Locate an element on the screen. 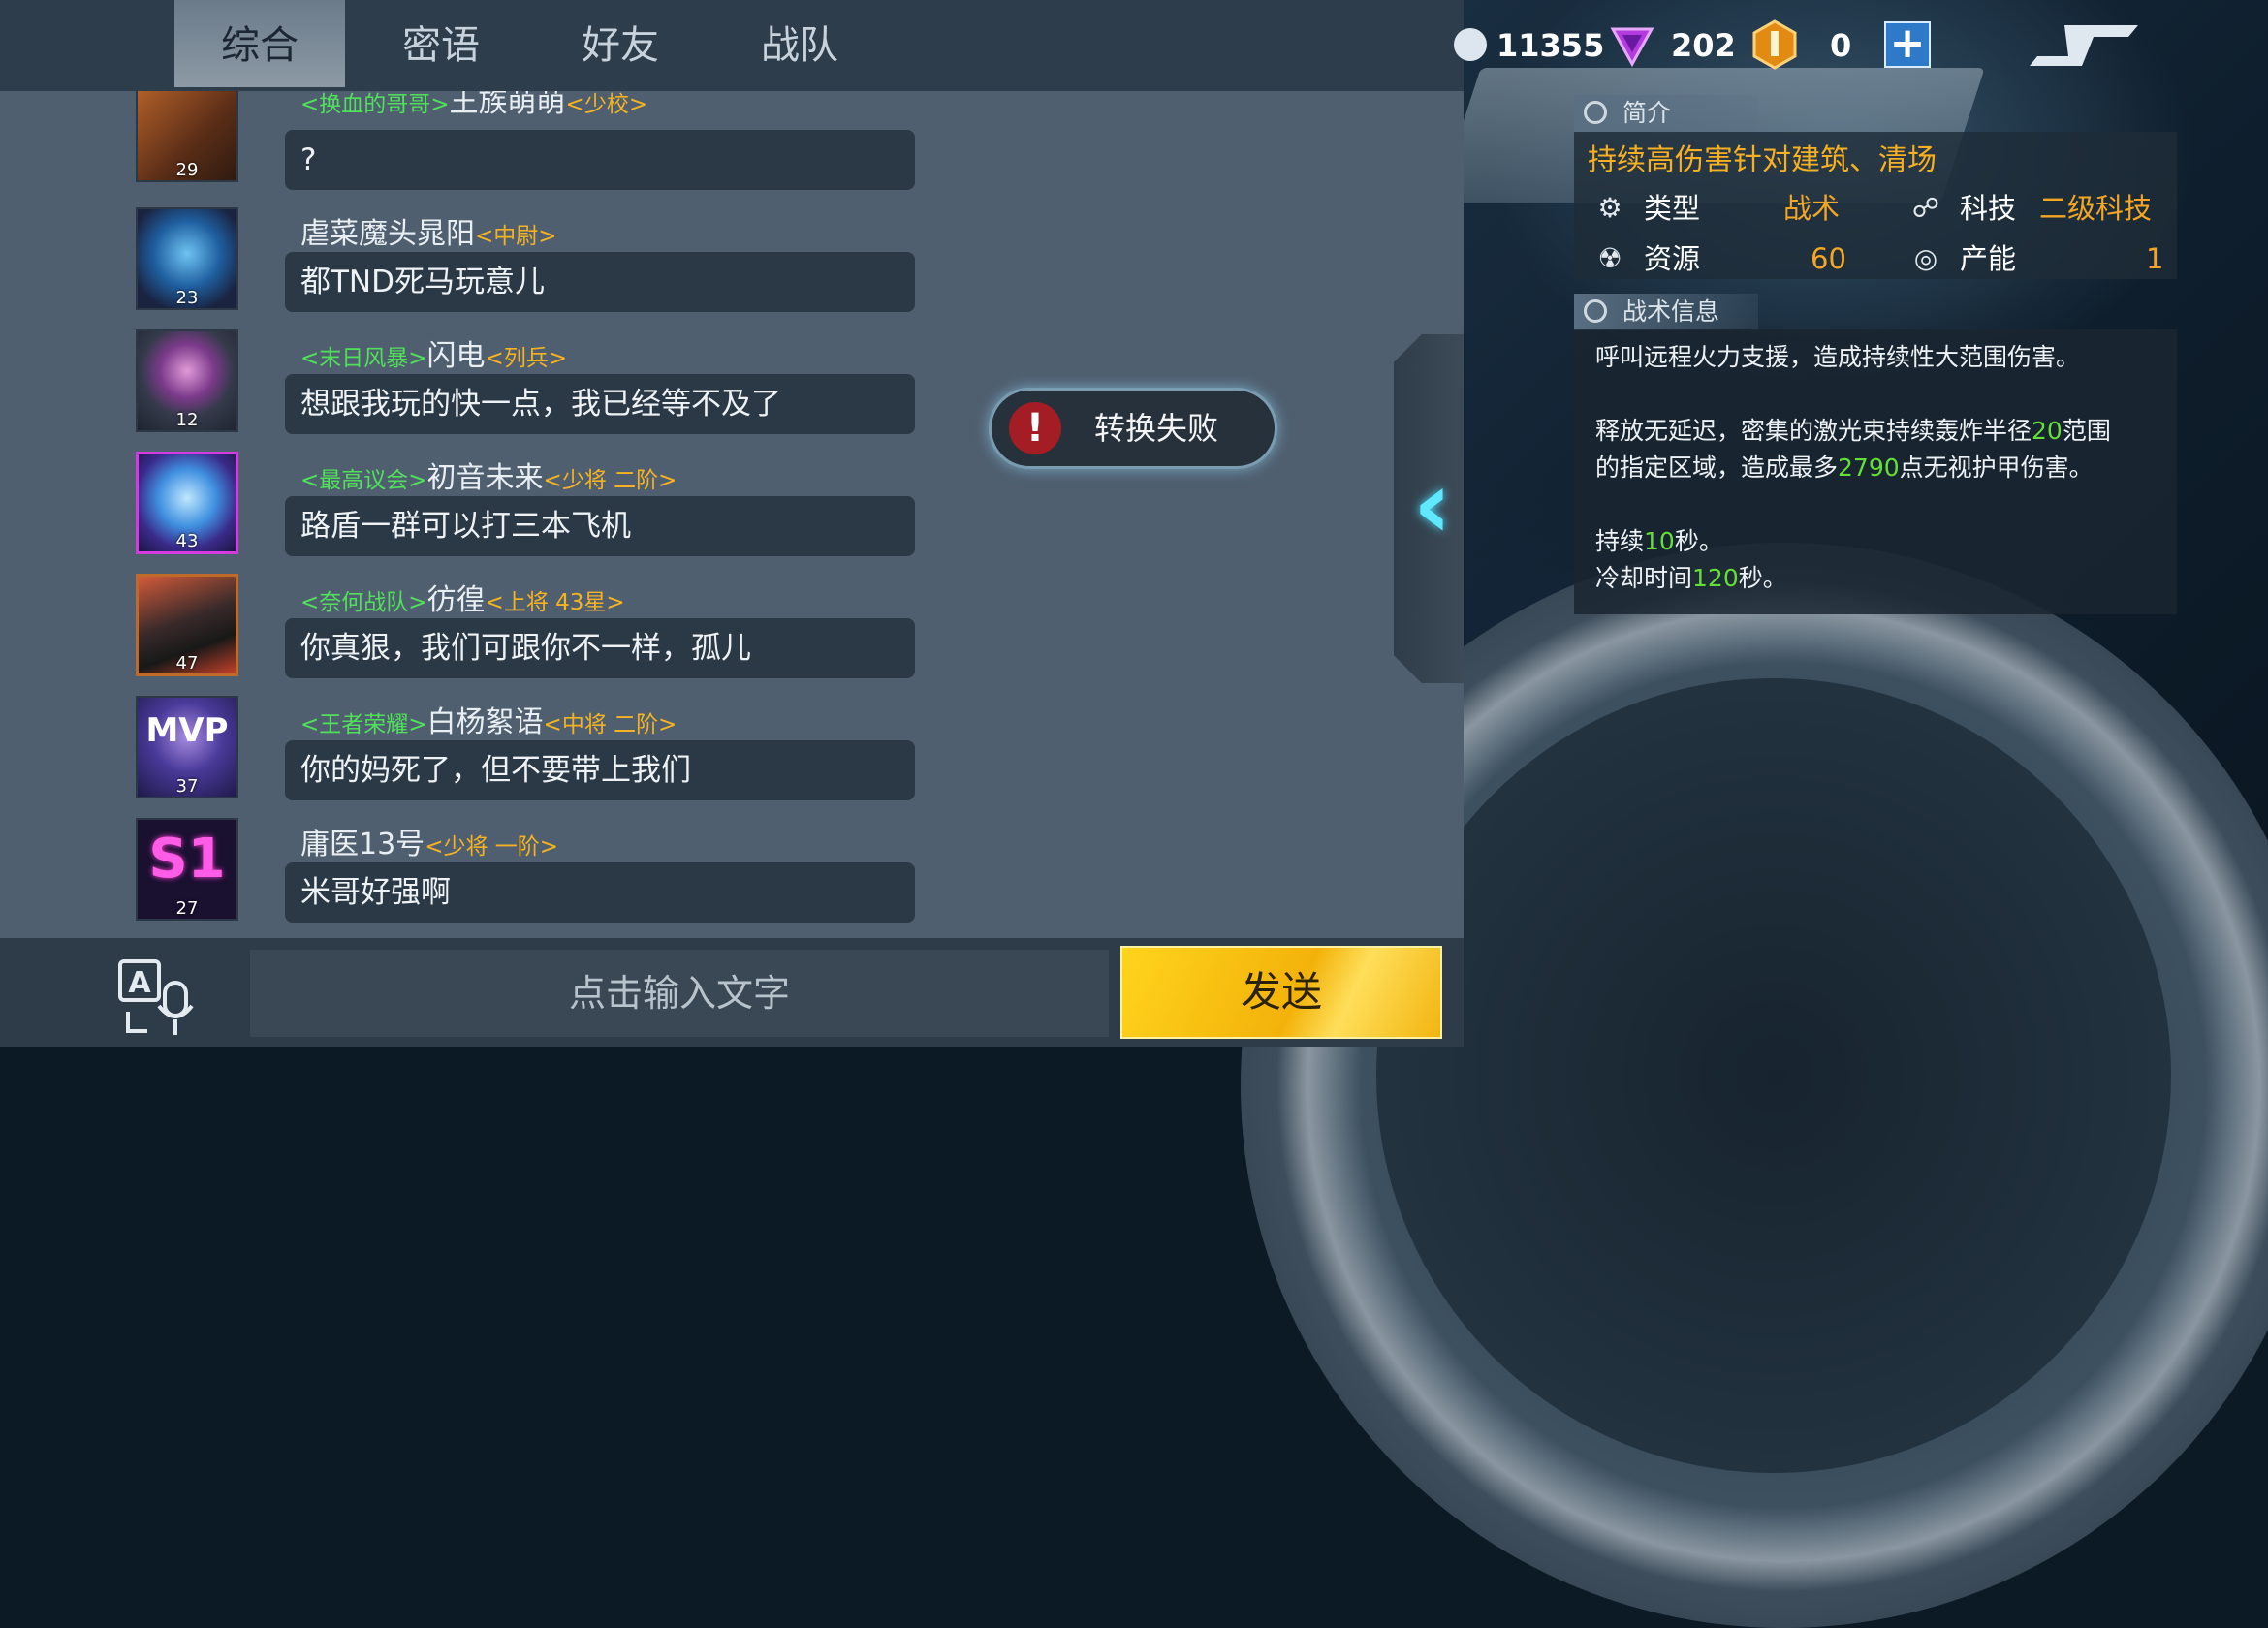  sender-line: <最高议会>初音未来<少将 二阶> is located at coordinates (489, 475).